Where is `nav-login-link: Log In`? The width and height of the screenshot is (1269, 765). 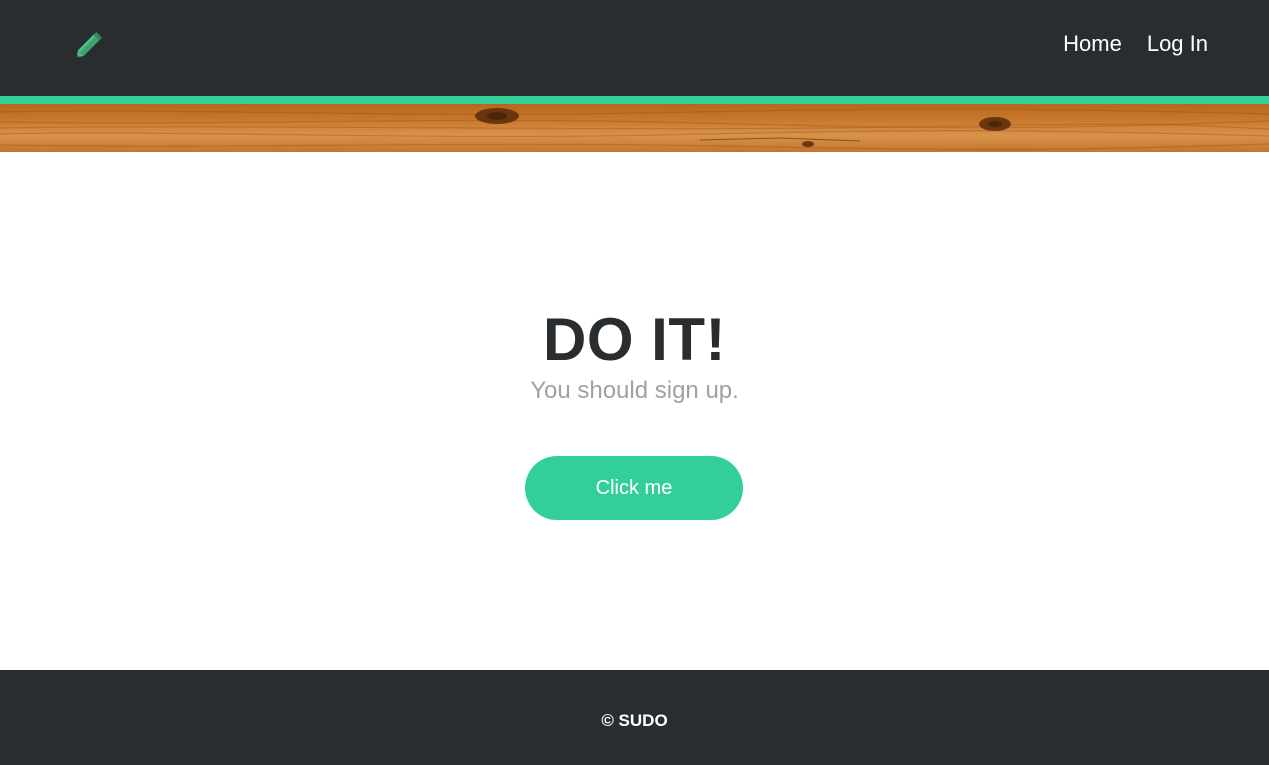 nav-login-link: Log In is located at coordinates (1177, 44).